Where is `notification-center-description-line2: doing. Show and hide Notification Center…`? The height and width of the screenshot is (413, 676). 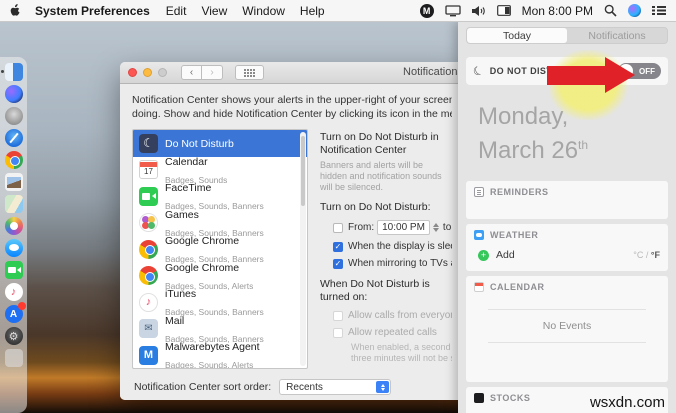
notification-center-description-line2: doing. Show and hide Notification Center… is located at coordinates (292, 113).